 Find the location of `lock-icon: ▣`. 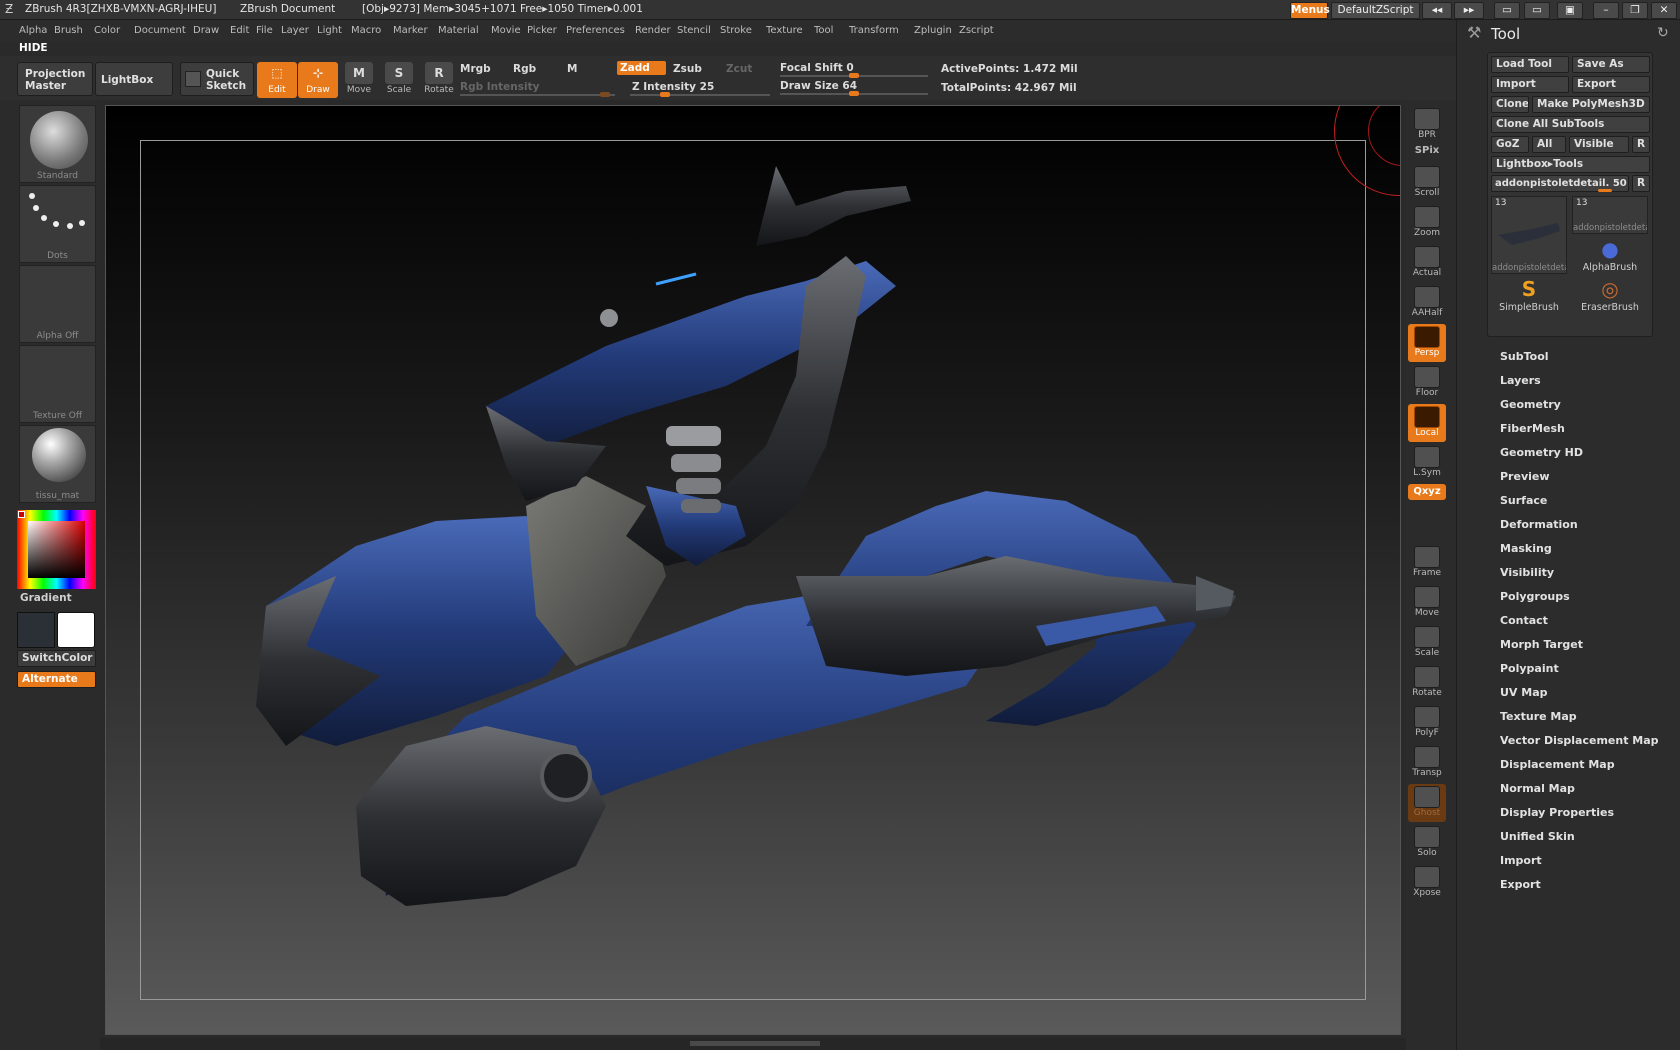

lock-icon: ▣ is located at coordinates (1570, 10).